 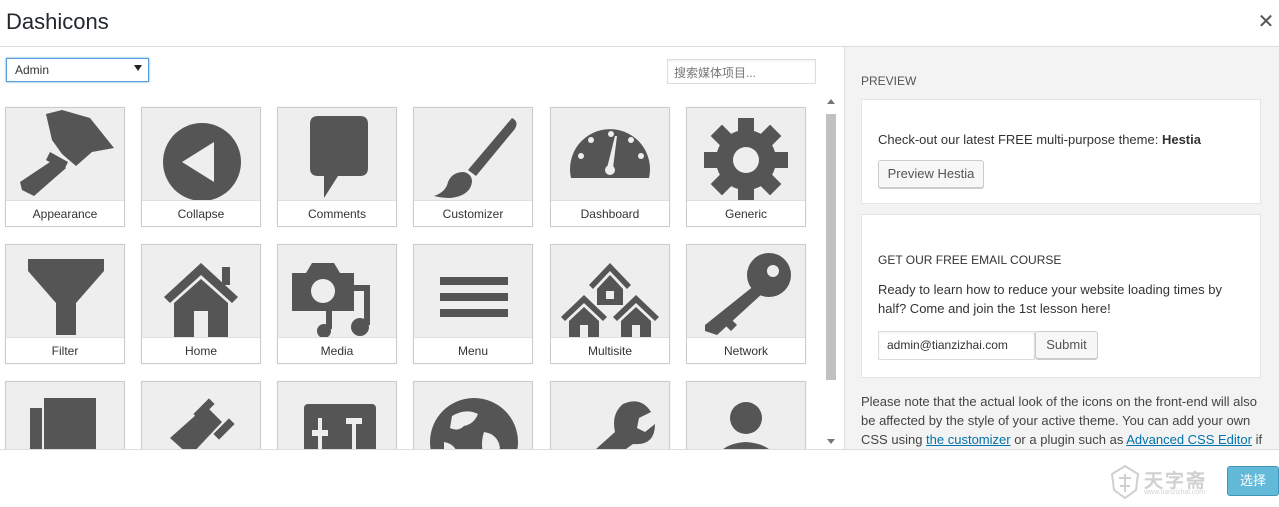 I want to click on scroll-down-icon, so click(x=831, y=441).